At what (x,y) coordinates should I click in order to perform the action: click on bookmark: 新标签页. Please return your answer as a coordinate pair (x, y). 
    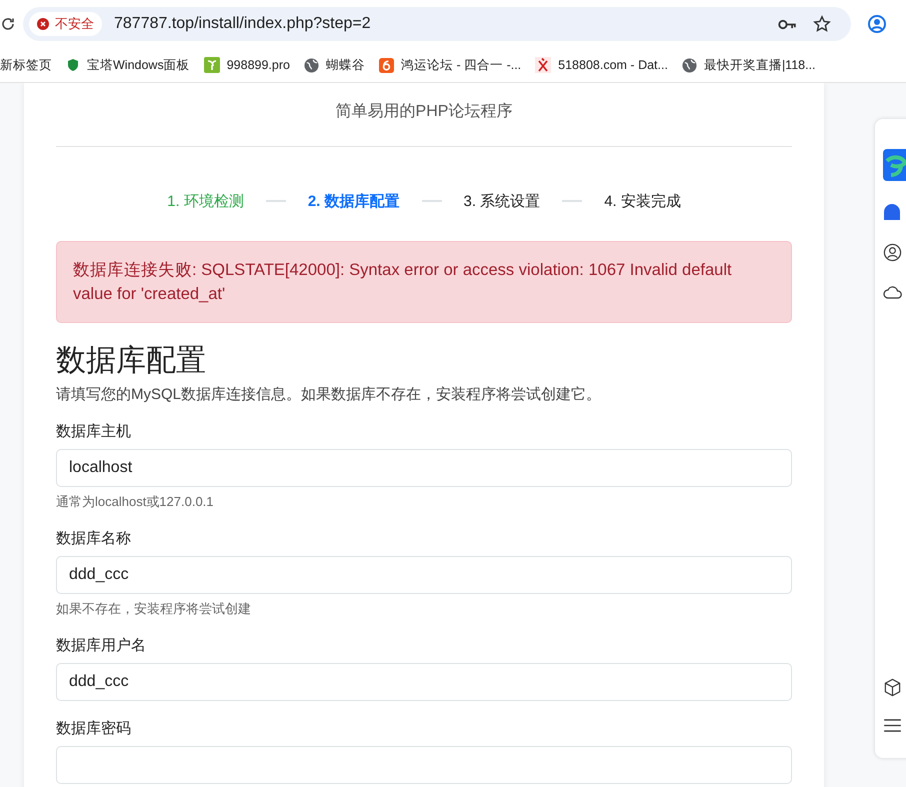
    Looking at the image, I should click on (26, 65).